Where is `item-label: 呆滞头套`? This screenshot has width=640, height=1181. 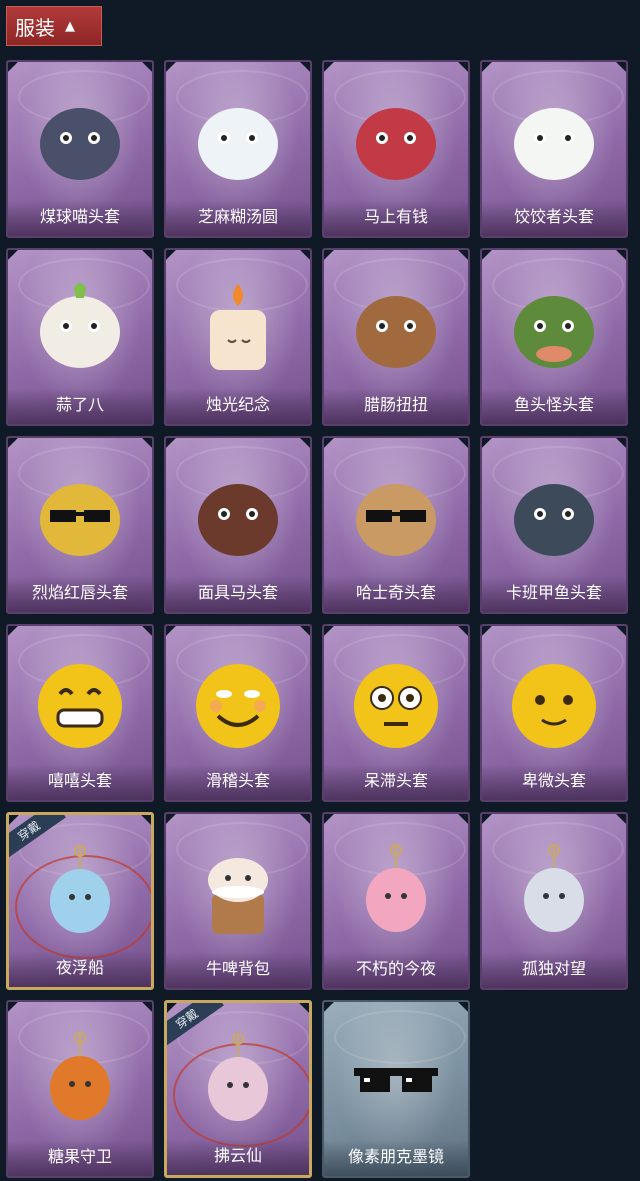 item-label: 呆滞头套 is located at coordinates (396, 782).